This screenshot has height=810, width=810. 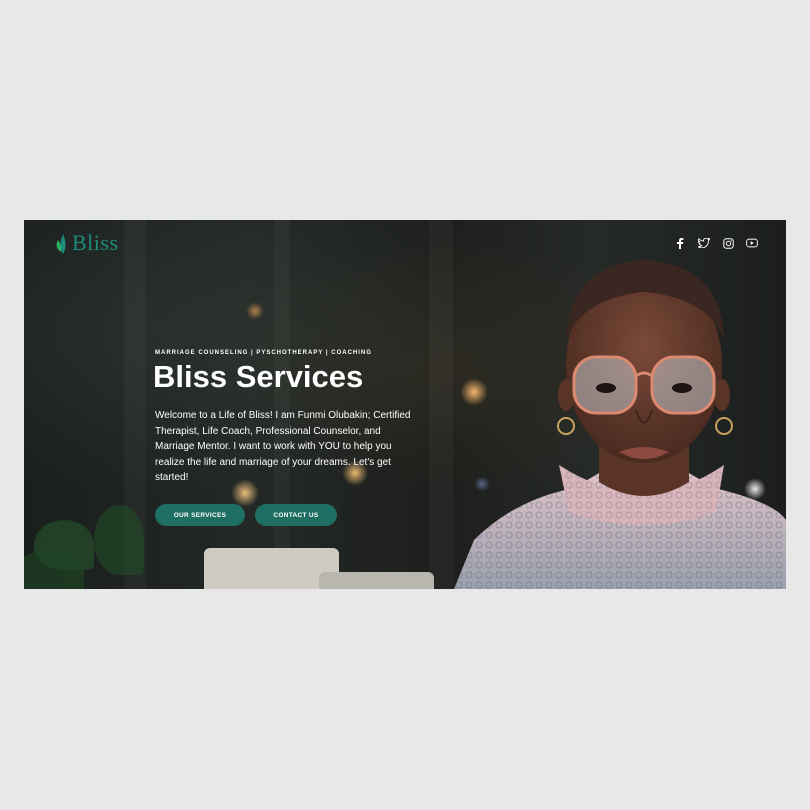 What do you see at coordinates (296, 515) in the screenshot?
I see `contact-us-button: CONTACT US` at bounding box center [296, 515].